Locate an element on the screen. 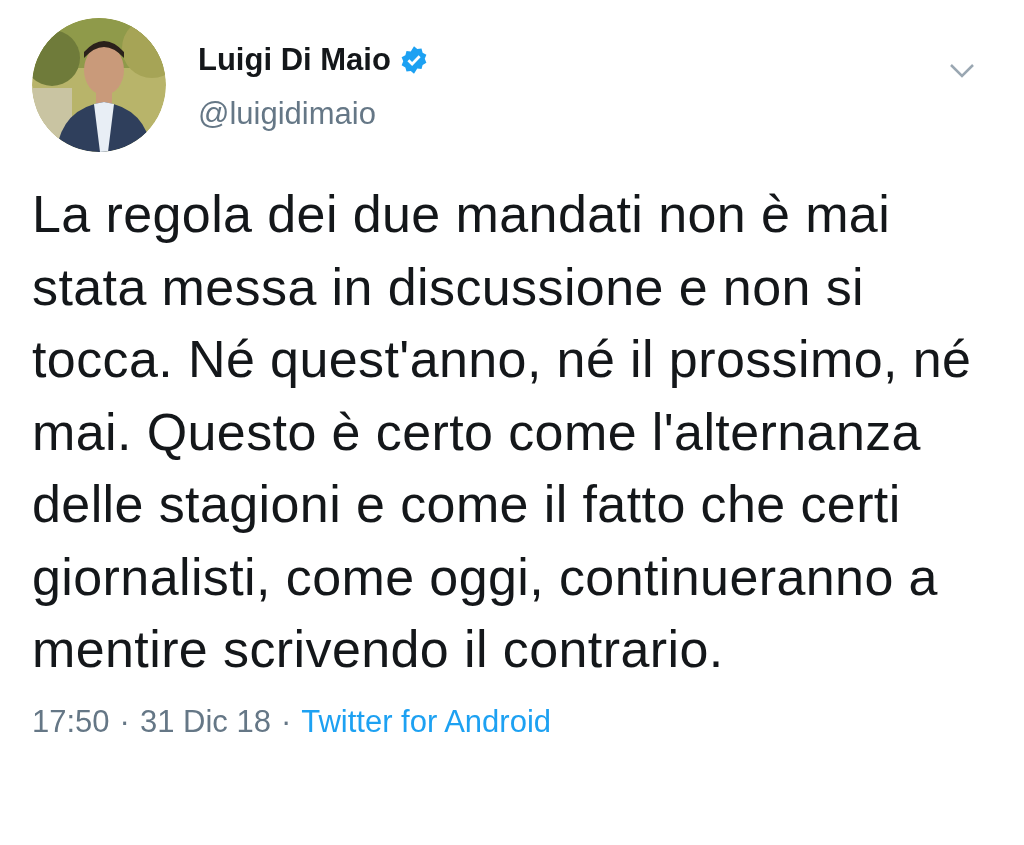 The width and height of the screenshot is (1024, 845). author-name: Luigi Di Maio is located at coordinates (294, 60).